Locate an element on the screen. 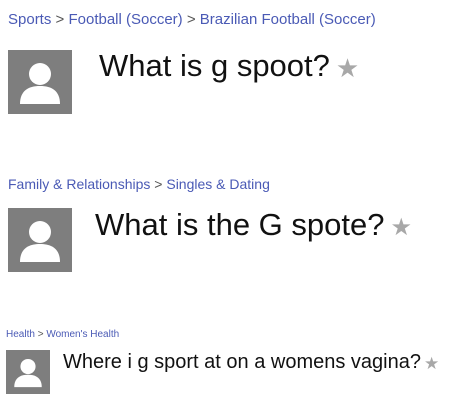  breadcrumb-link-family-relationships: Family & Relationships is located at coordinates (79, 184).